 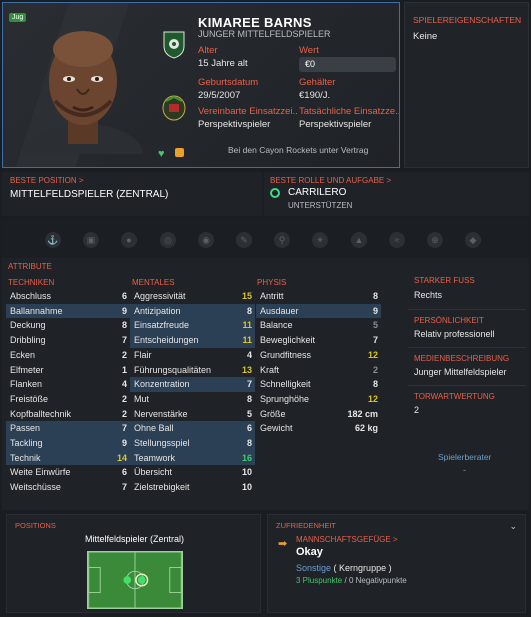 I want to click on attribute-value: 15, so click(x=246, y=296).